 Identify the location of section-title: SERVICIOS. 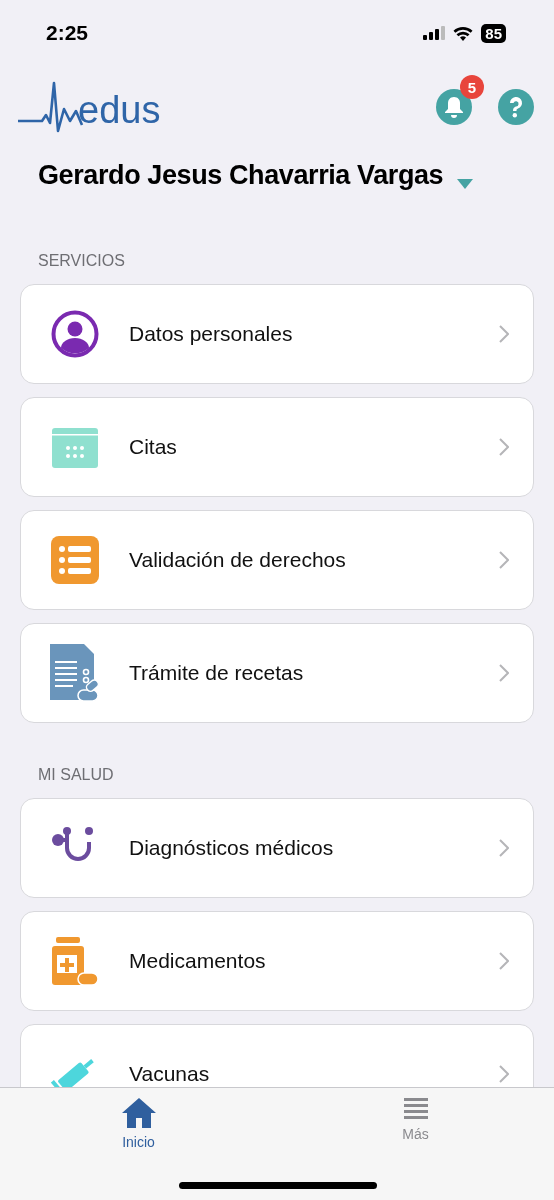
(81, 261).